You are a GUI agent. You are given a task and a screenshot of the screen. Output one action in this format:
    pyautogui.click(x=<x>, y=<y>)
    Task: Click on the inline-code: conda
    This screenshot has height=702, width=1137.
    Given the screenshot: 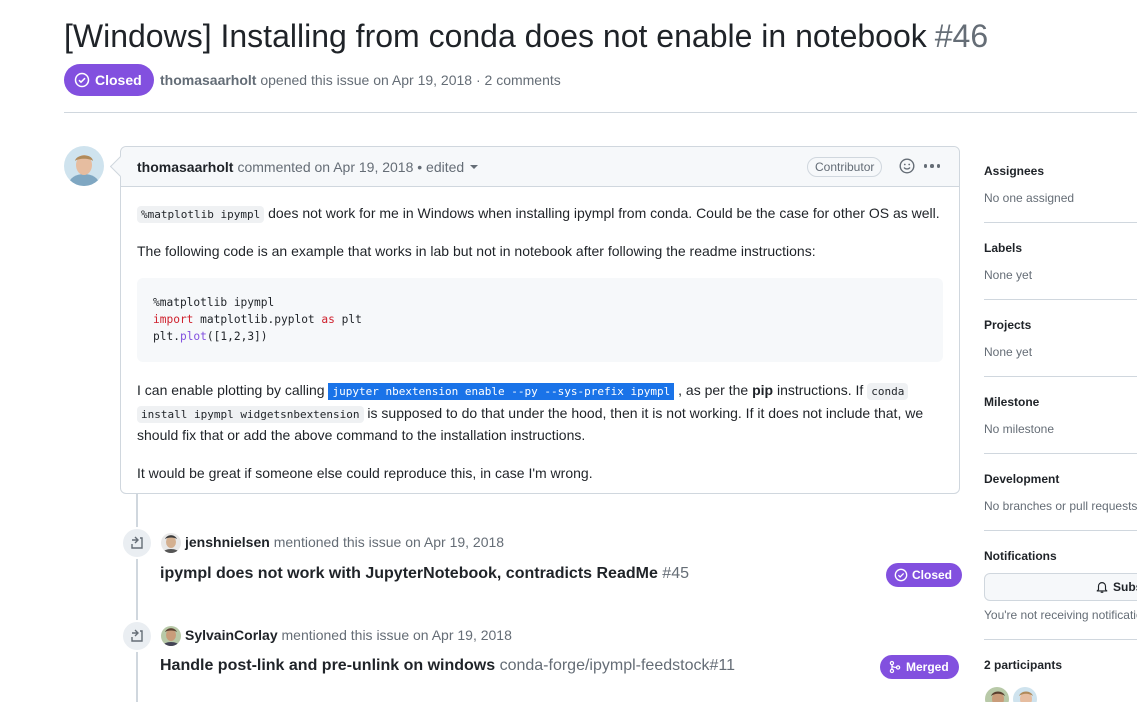 What is the action you would take?
    pyautogui.click(x=888, y=391)
    